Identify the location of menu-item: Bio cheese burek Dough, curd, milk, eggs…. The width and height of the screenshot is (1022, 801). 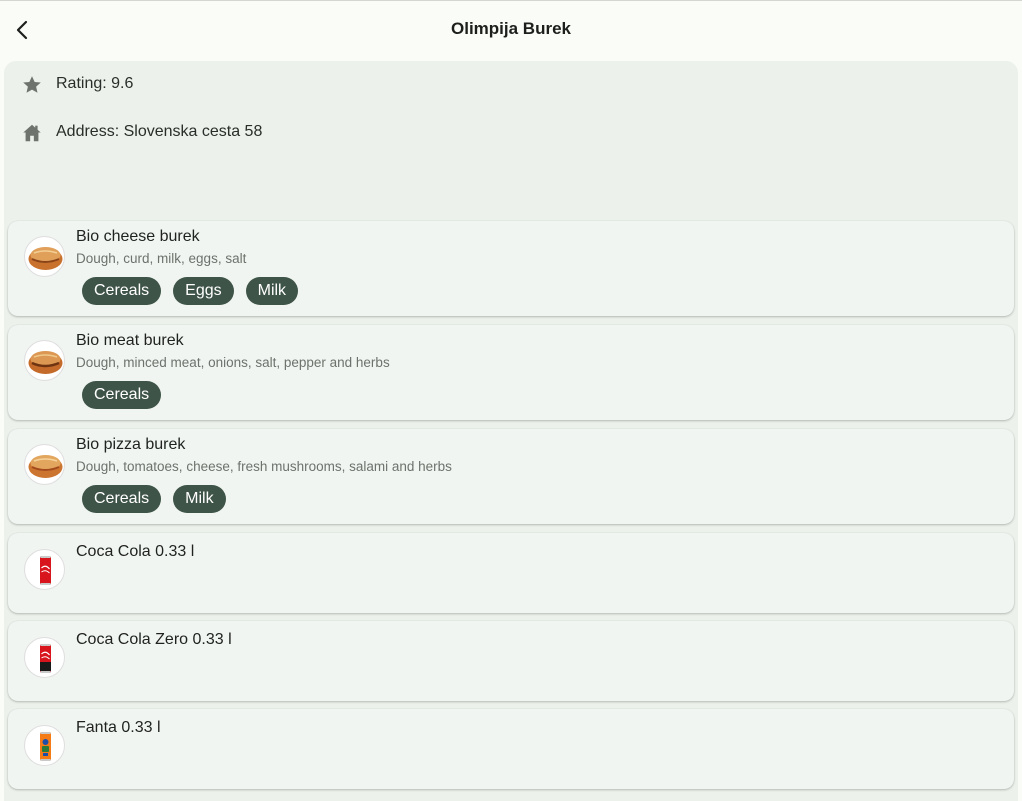
(511, 268).